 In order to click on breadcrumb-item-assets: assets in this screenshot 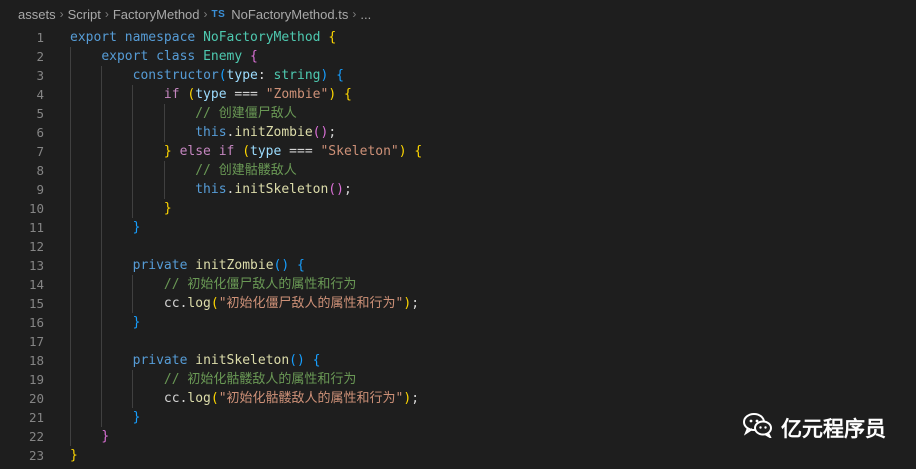, I will do `click(37, 14)`.